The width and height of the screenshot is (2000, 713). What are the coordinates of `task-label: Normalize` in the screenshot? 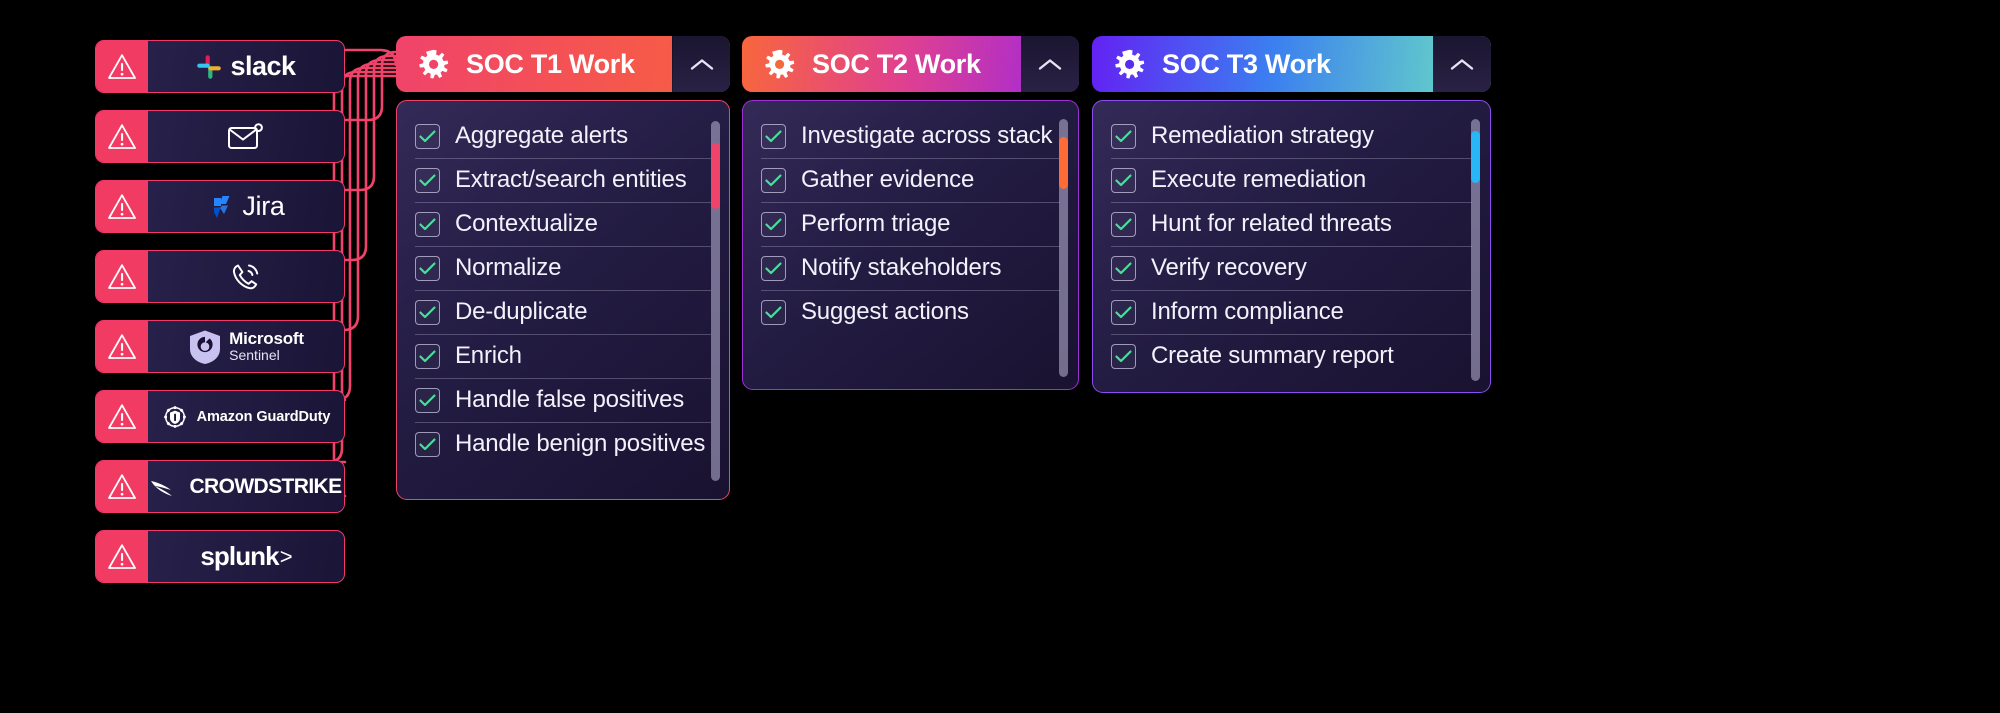 It's located at (508, 267).